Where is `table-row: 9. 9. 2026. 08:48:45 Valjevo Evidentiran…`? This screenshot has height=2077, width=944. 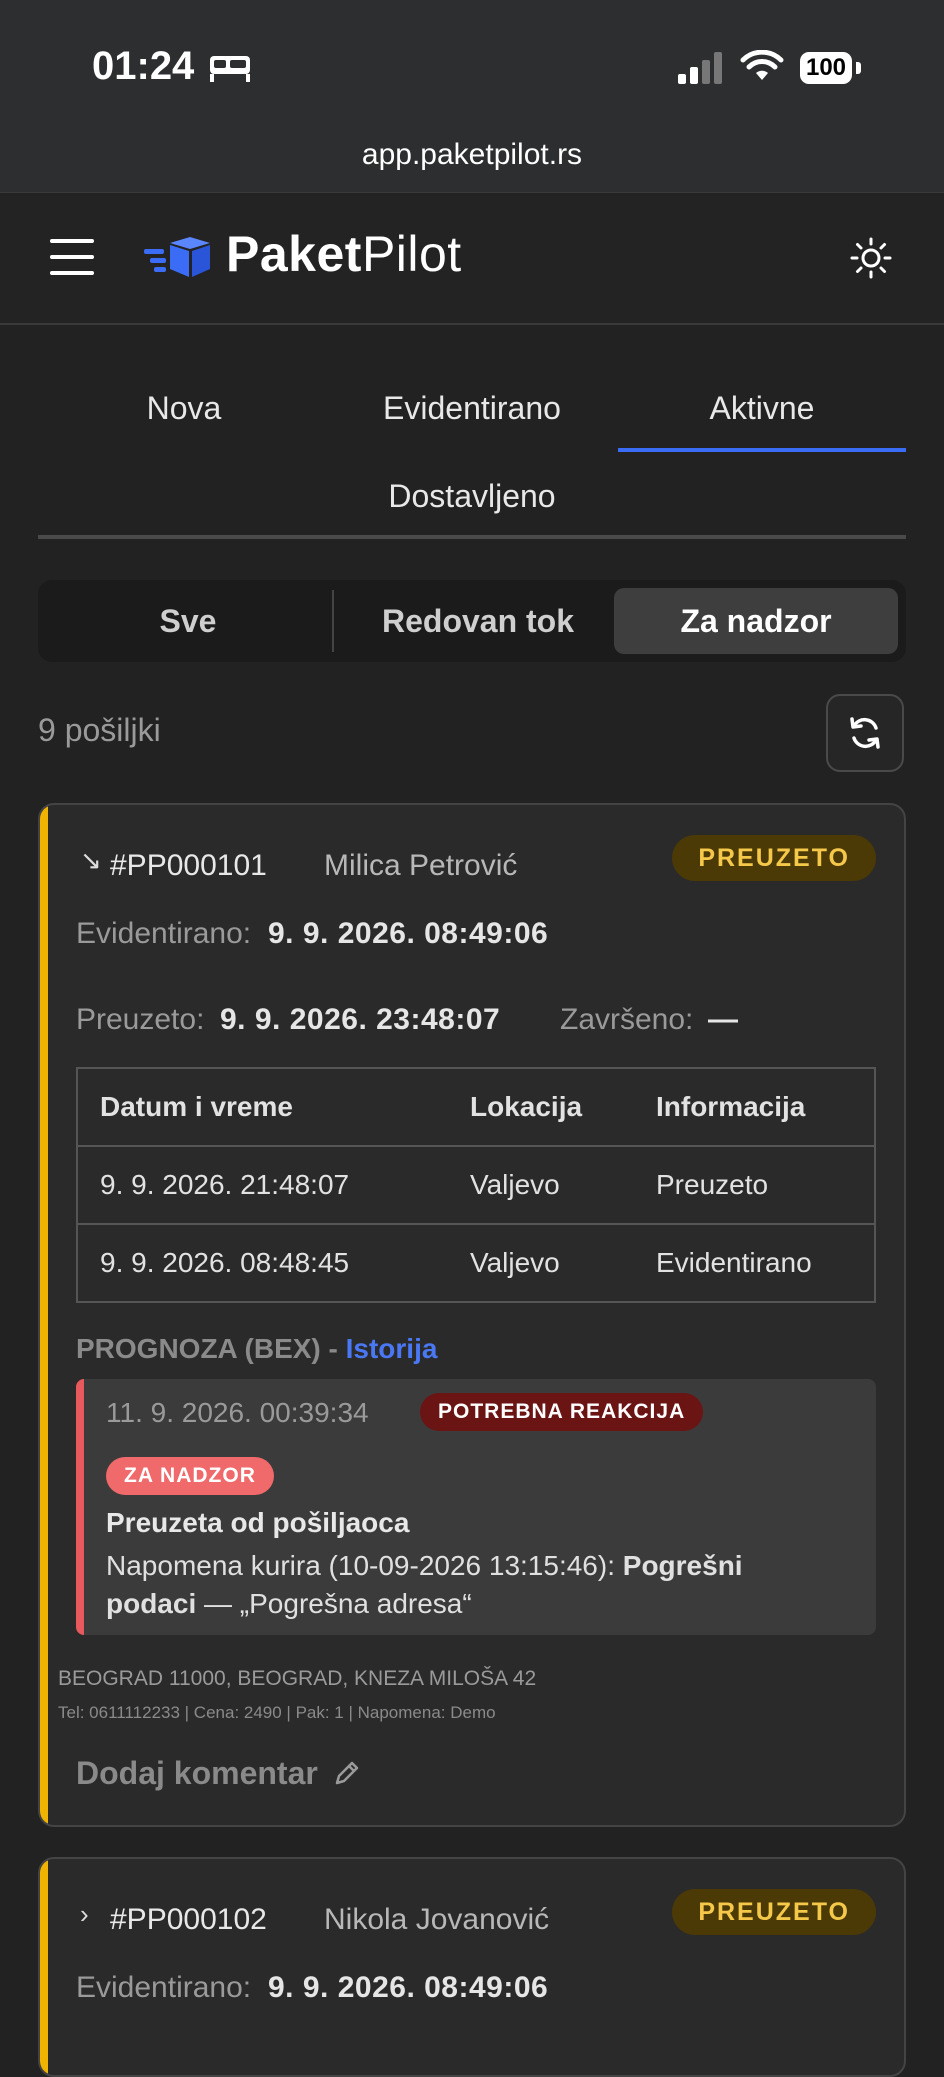
table-row: 9. 9. 2026. 08:48:45 Valjevo Evidentiran… is located at coordinates (476, 1263).